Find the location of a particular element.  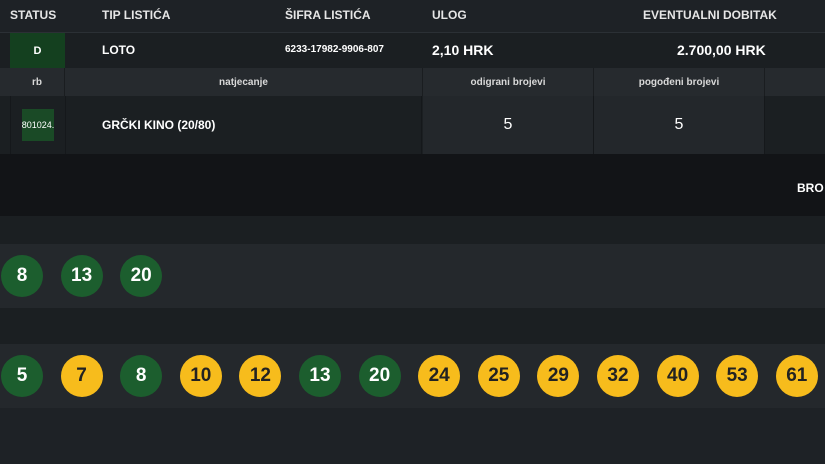

col-odigrani: odigrani brojevi is located at coordinates (508, 82).